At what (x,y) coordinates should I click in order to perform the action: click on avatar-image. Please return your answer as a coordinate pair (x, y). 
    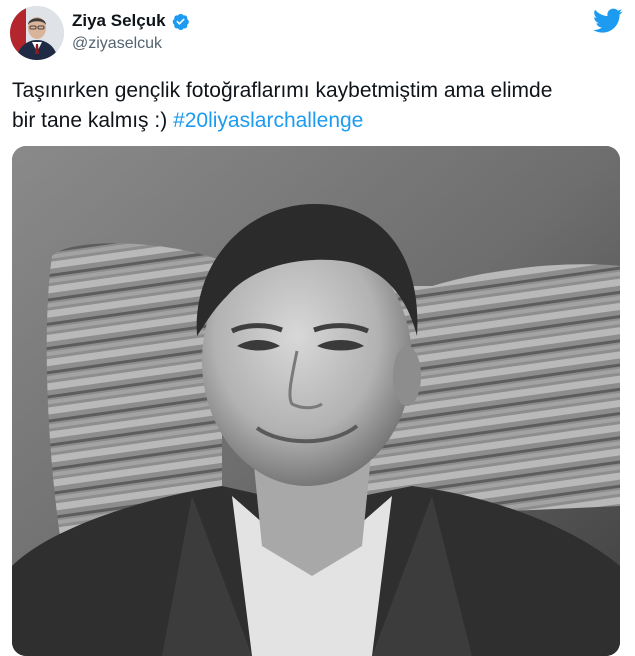
    Looking at the image, I should click on (37, 33).